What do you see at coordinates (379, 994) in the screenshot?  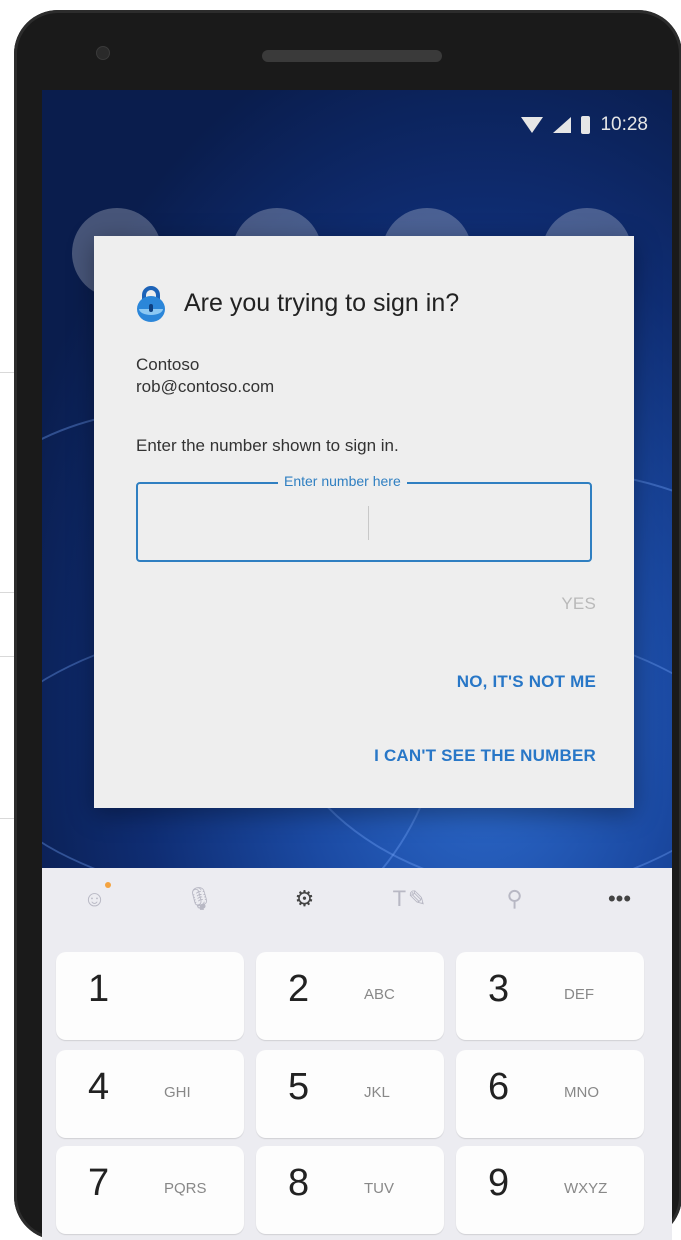 I see `key-letters: ABC` at bounding box center [379, 994].